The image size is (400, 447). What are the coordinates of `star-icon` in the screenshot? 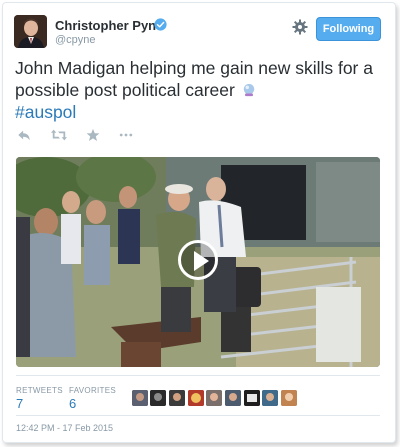 It's located at (93, 135).